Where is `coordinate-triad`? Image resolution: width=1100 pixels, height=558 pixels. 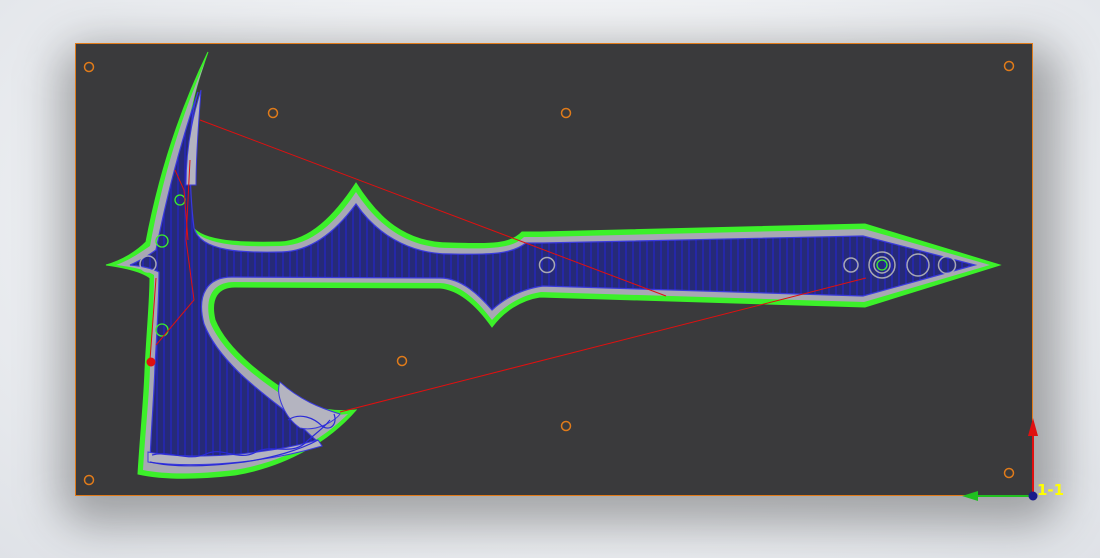 coordinate-triad is located at coordinates (1000, 459).